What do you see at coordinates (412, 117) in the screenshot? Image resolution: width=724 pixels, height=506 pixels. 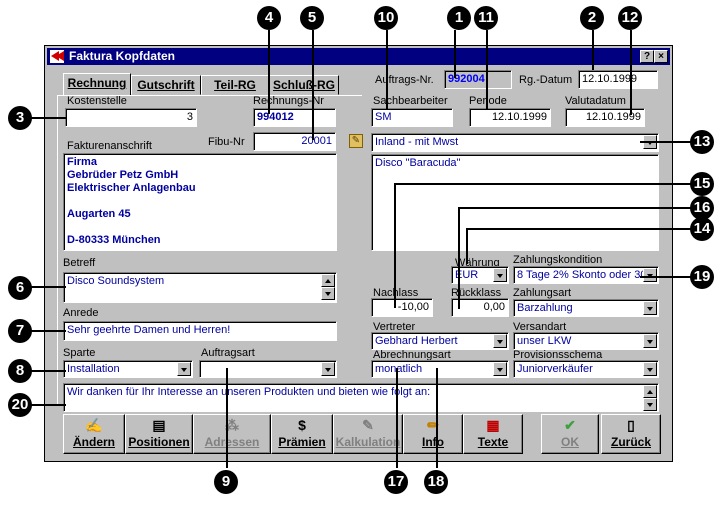 I see `sachbearbeiter-field: SM` at bounding box center [412, 117].